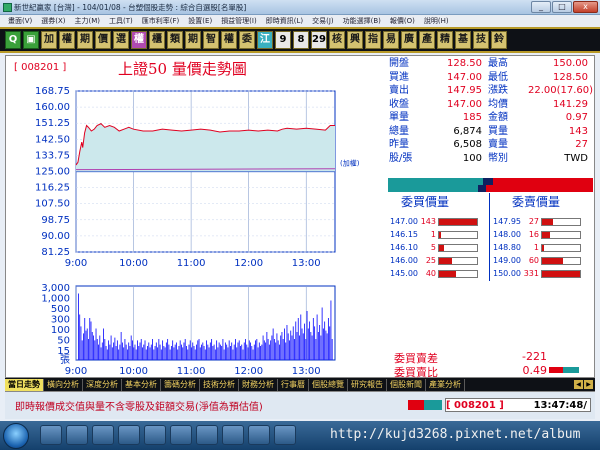  Describe the element at coordinates (362, 21) in the screenshot. I see `menu-item: 功能選擇(B)` at that location.